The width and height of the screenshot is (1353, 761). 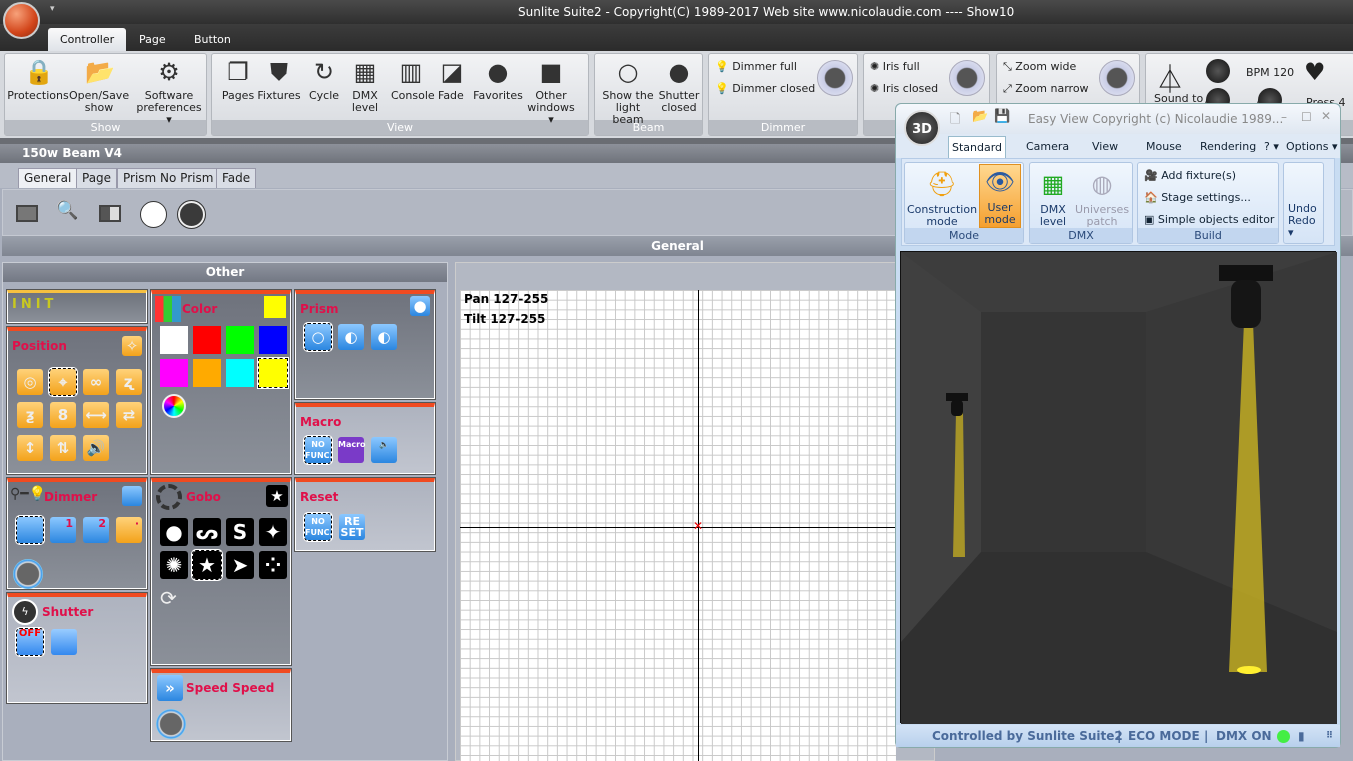 I want to click on lock-button: 🔒 Protections, so click(x=38, y=80).